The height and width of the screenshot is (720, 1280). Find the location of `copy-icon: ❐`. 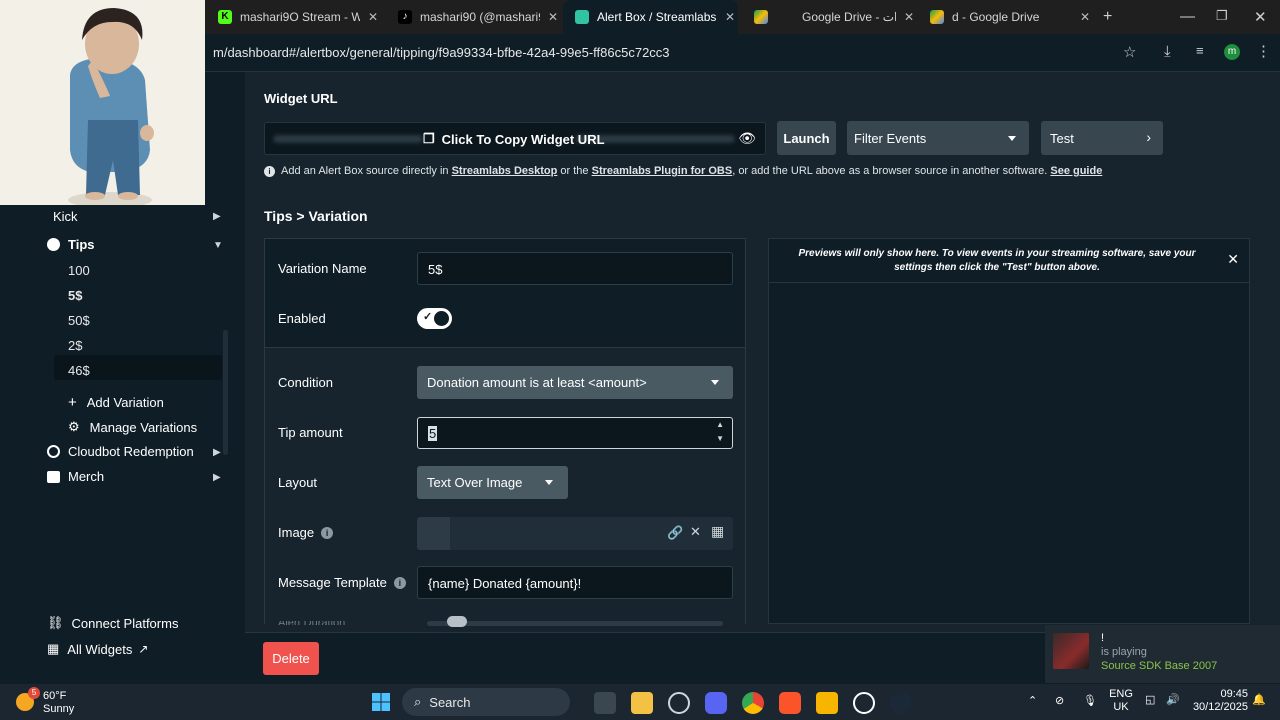

copy-icon: ❐ is located at coordinates (429, 138).